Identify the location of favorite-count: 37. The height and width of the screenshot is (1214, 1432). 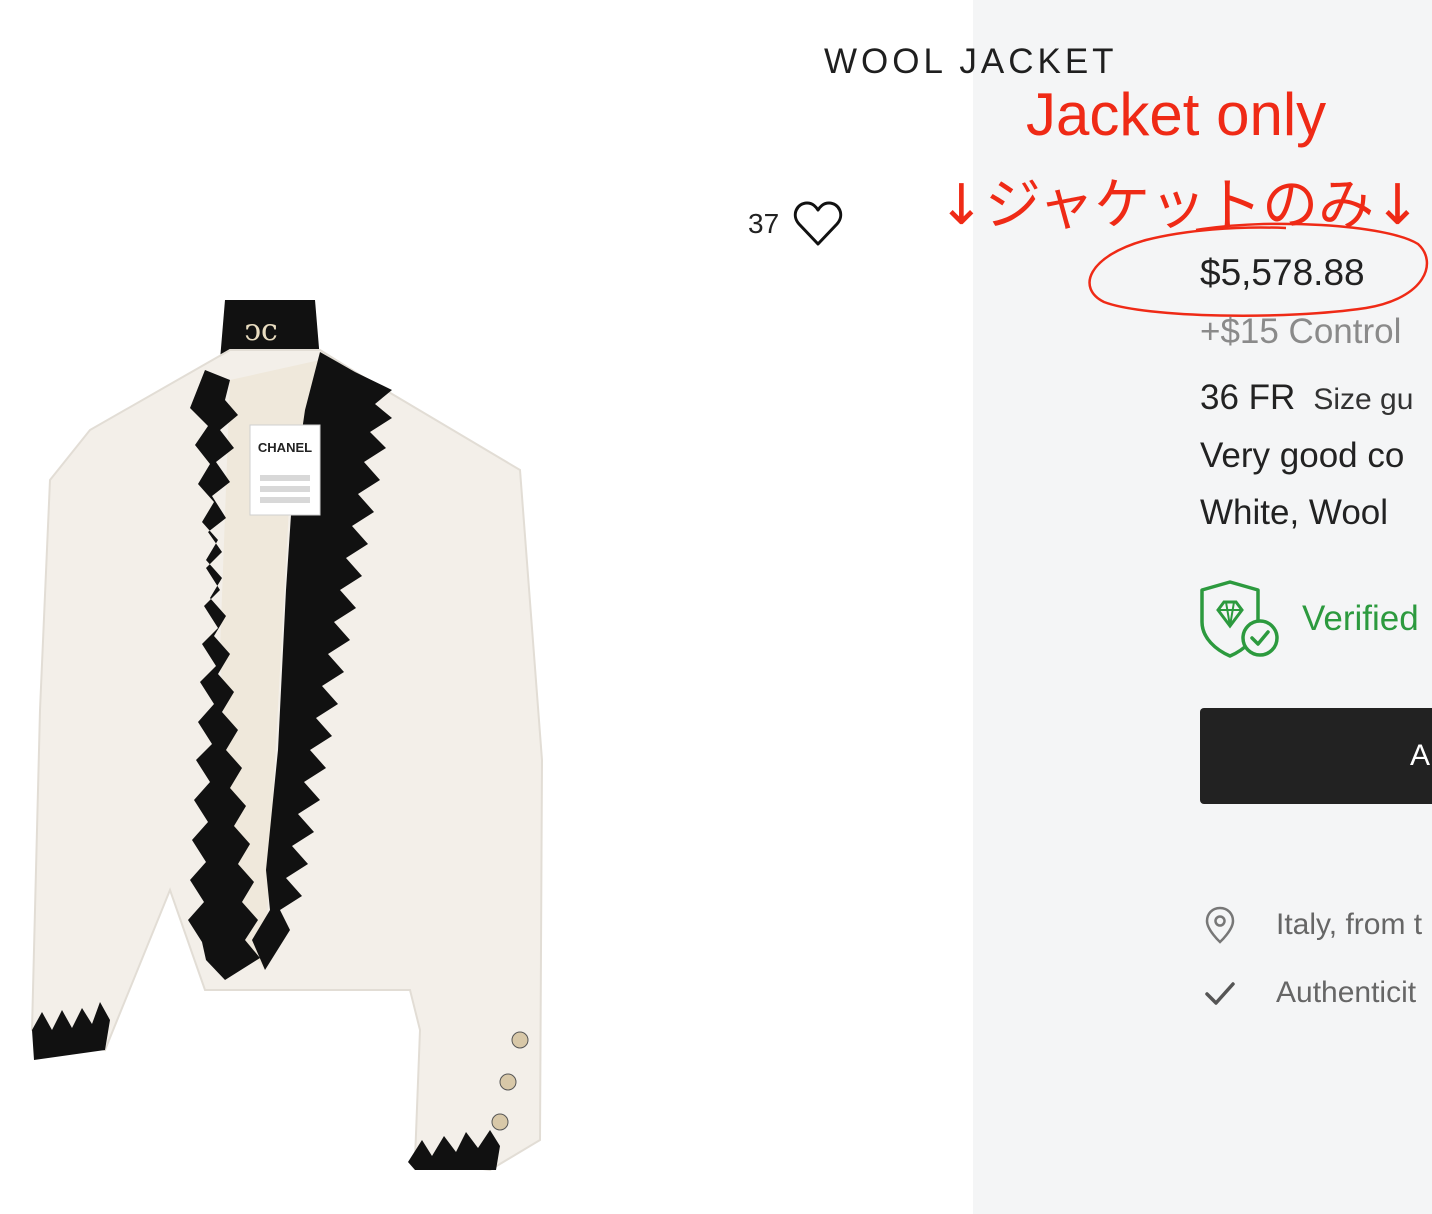
(764, 223).